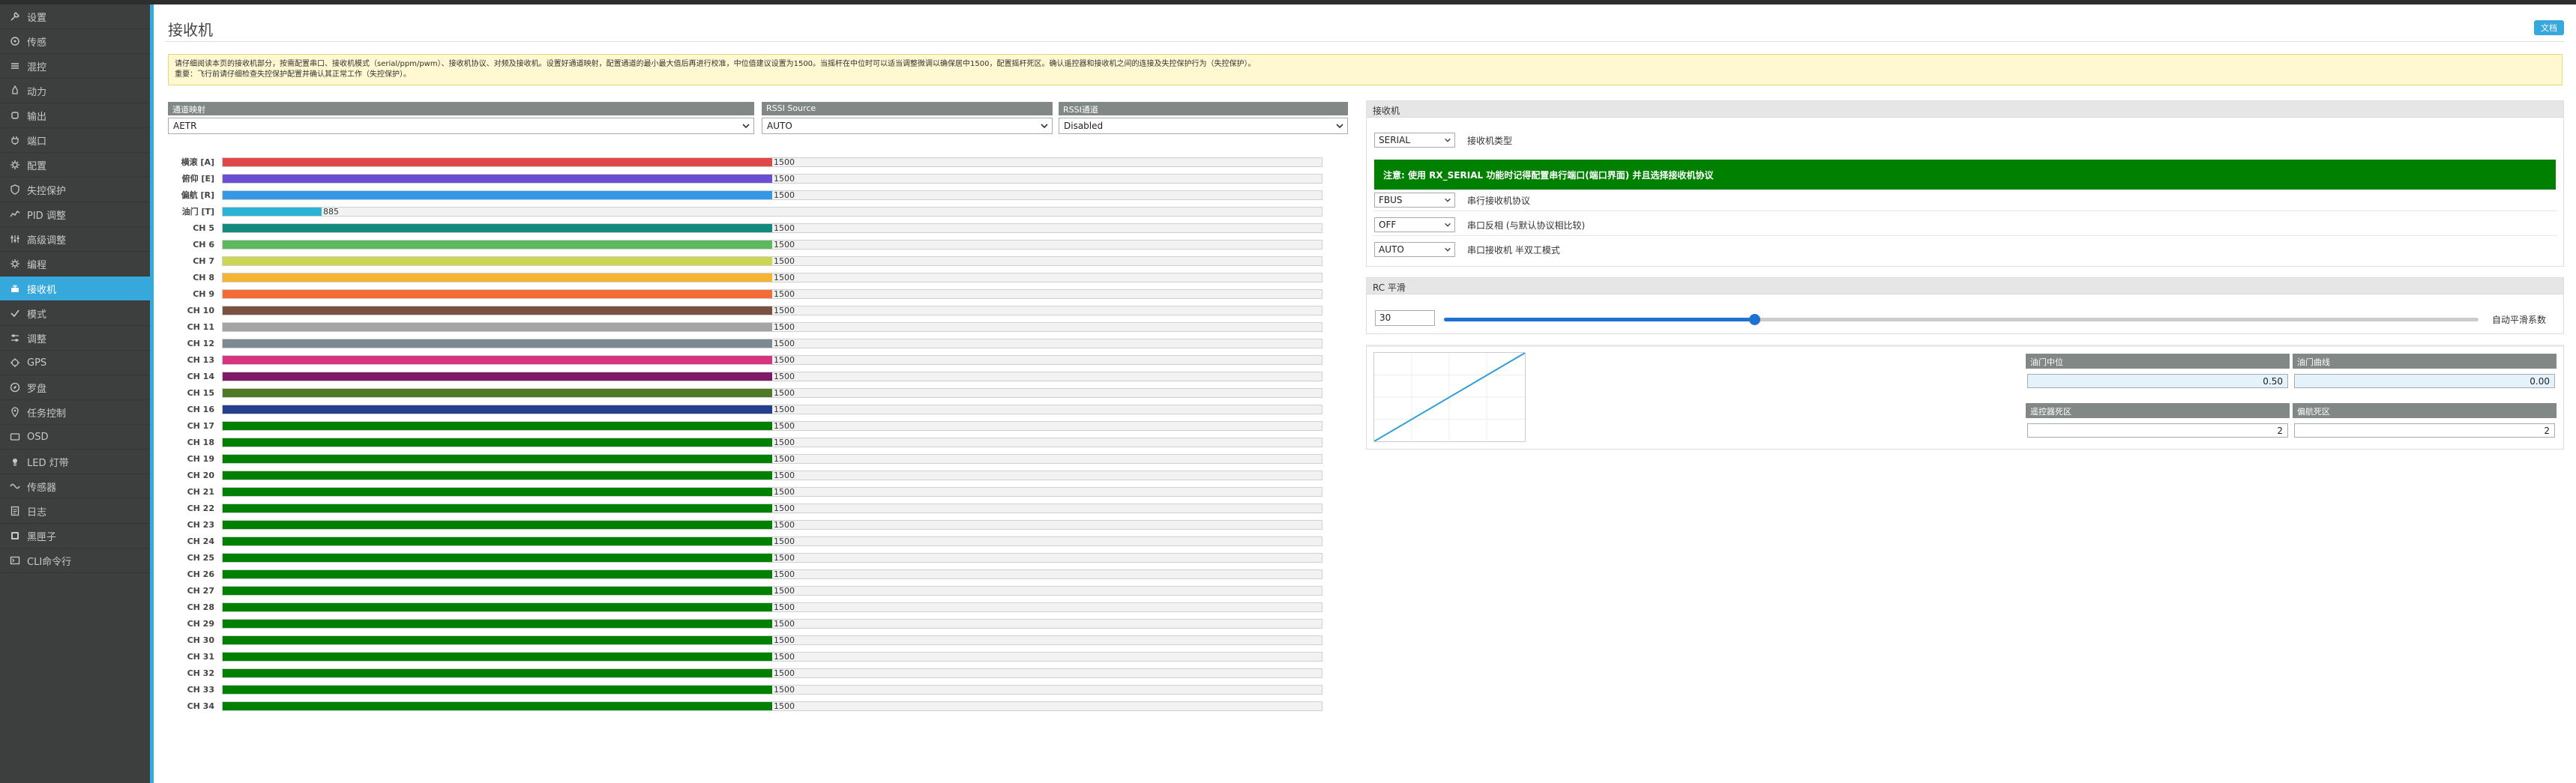 The width and height of the screenshot is (2576, 783). What do you see at coordinates (75, 511) in the screenshot?
I see `sidebar-item-20: 日志` at bounding box center [75, 511].